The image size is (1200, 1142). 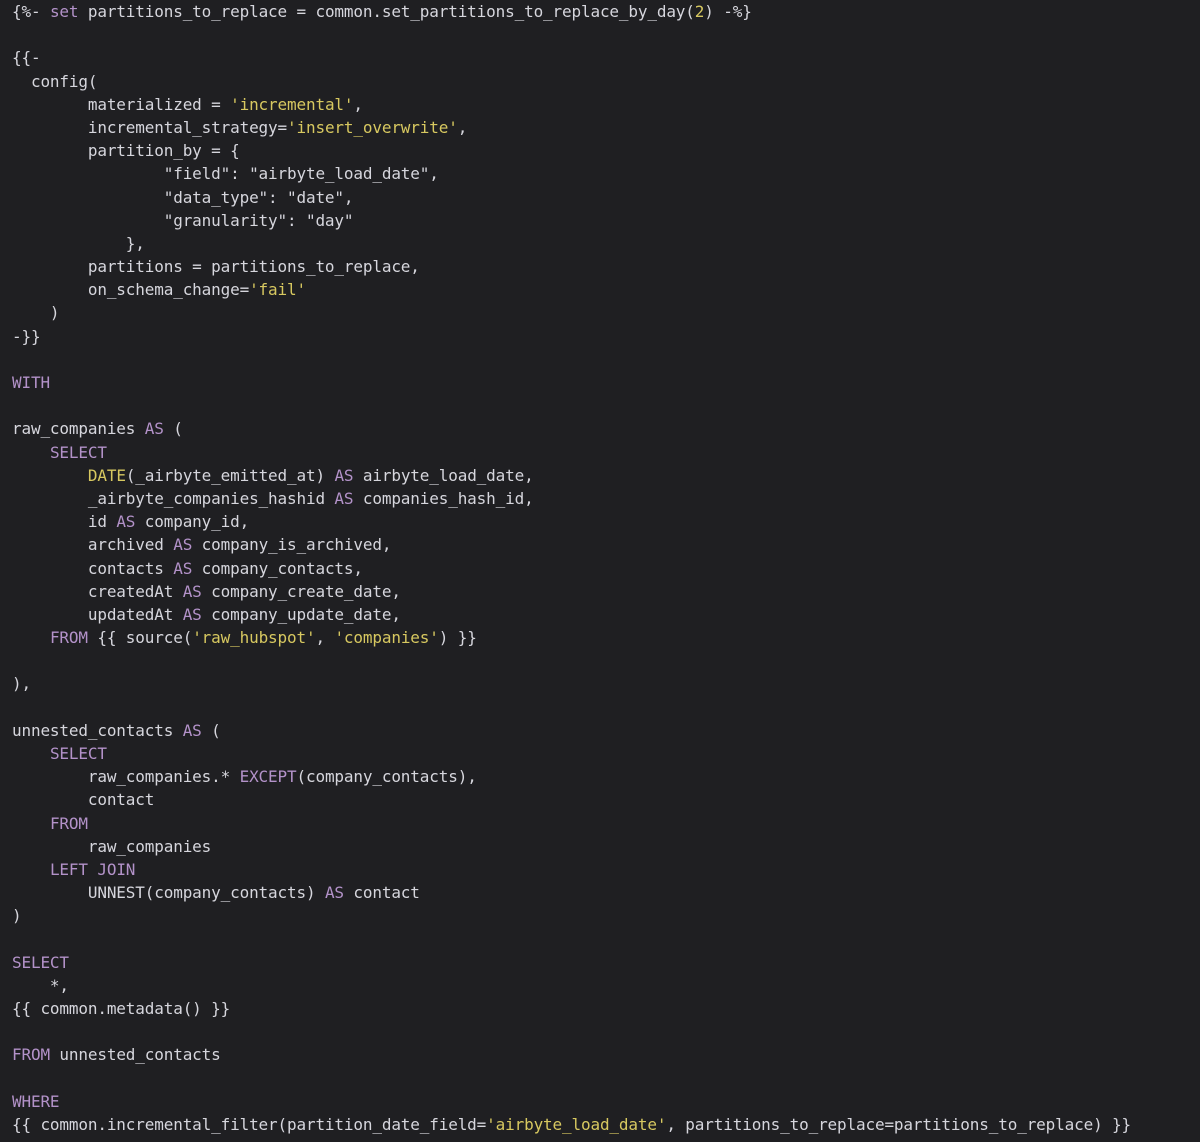 What do you see at coordinates (606, 127) in the screenshot?
I see `code-line: incremental_strategy='insert_overwrite',` at bounding box center [606, 127].